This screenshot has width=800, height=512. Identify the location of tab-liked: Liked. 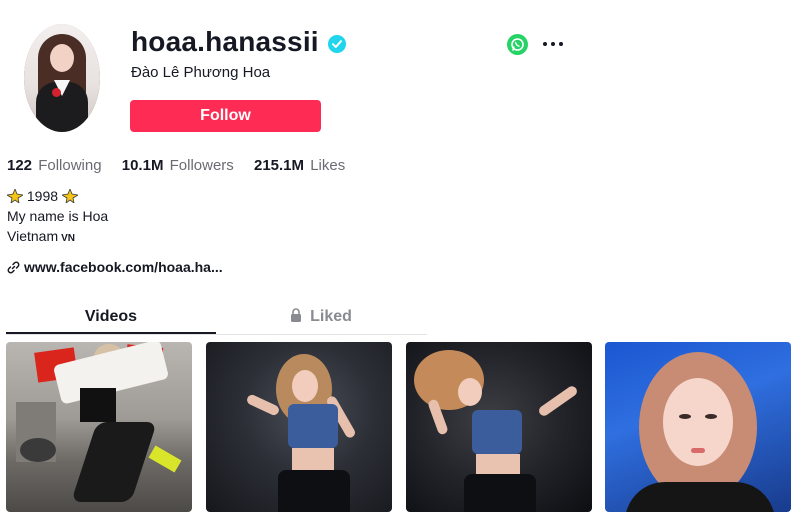
(321, 318).